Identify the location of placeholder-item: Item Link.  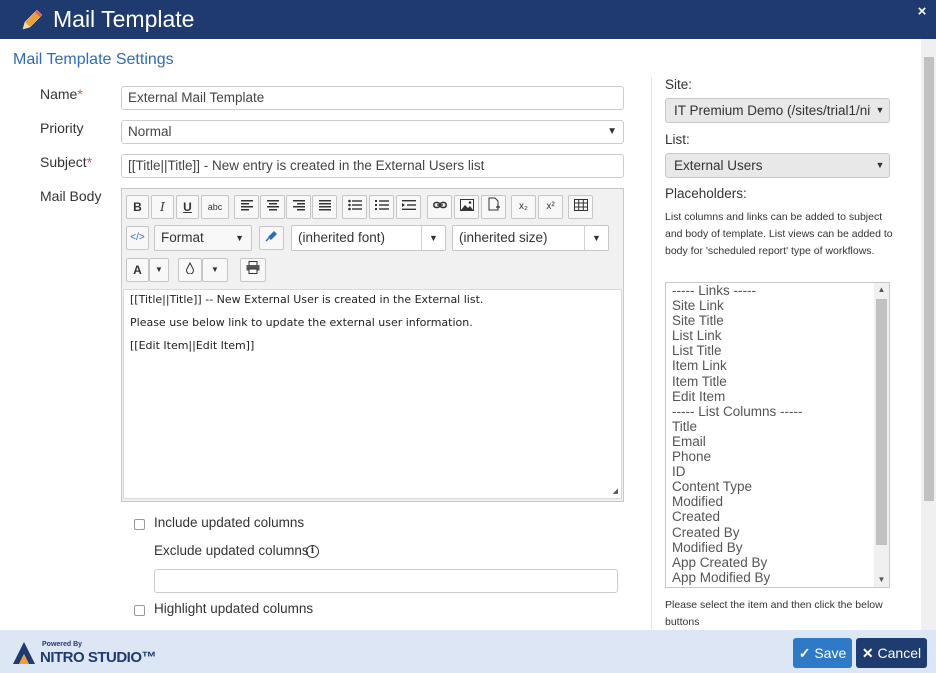
(777, 365).